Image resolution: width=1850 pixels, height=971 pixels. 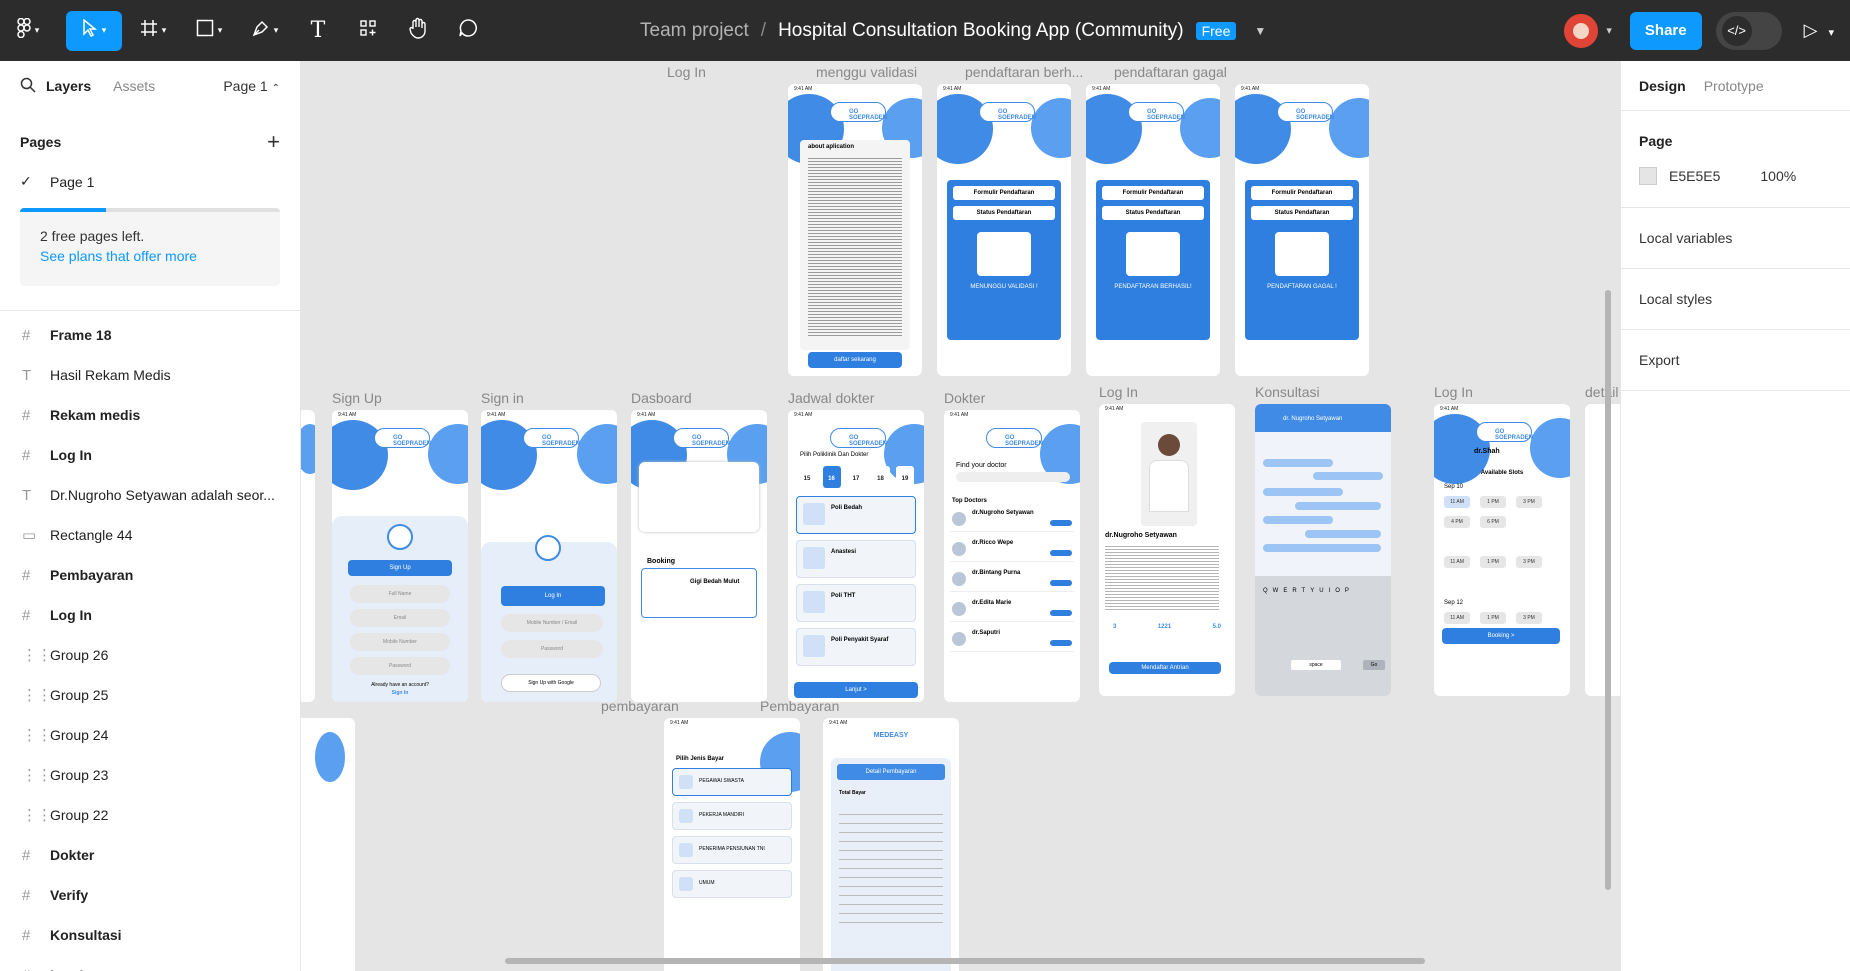 I want to click on payment-option: PEKERJA MANDIRI, so click(x=732, y=816).